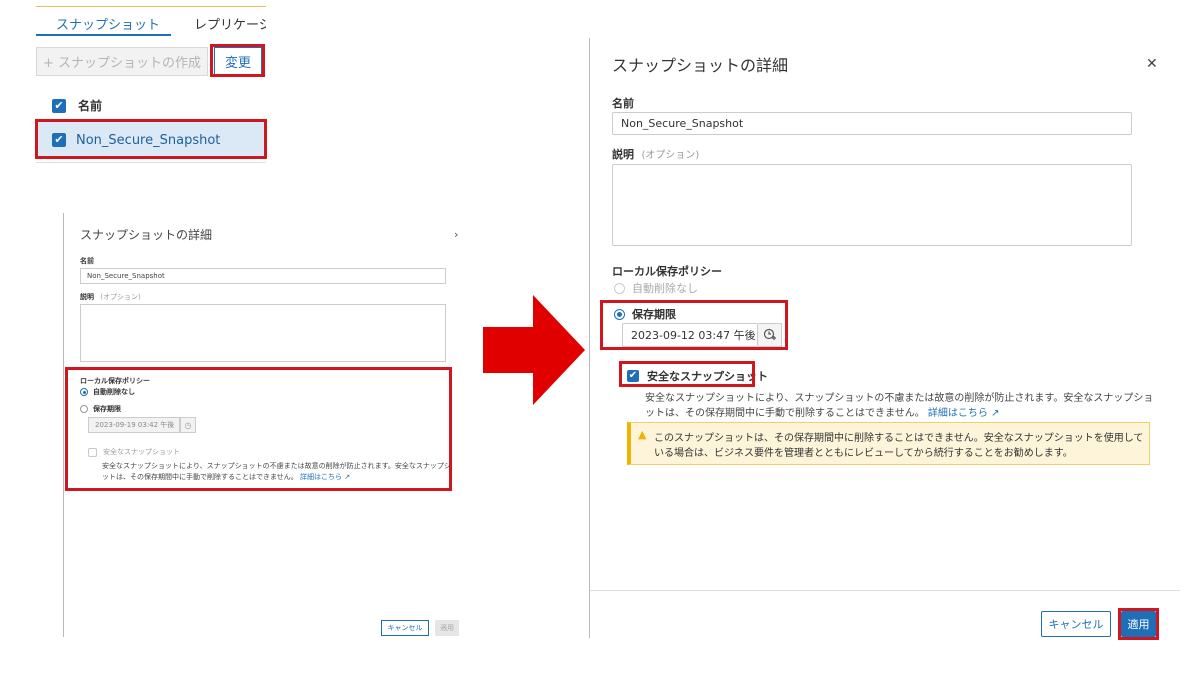  Describe the element at coordinates (87, 297) in the screenshot. I see `small-desc-label: 説明` at that location.